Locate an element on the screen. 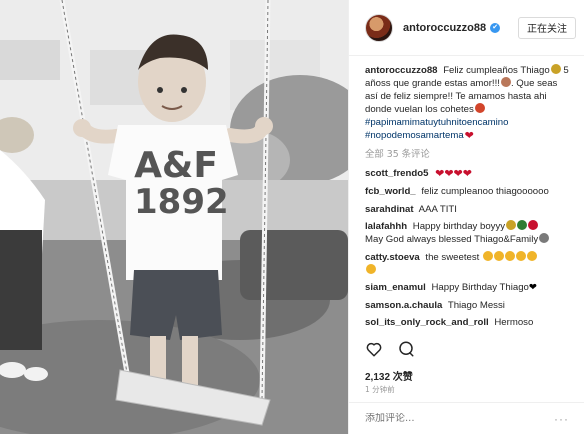 The height and width of the screenshot is (434, 584). comment-text: the sweetest is located at coordinates (452, 257).